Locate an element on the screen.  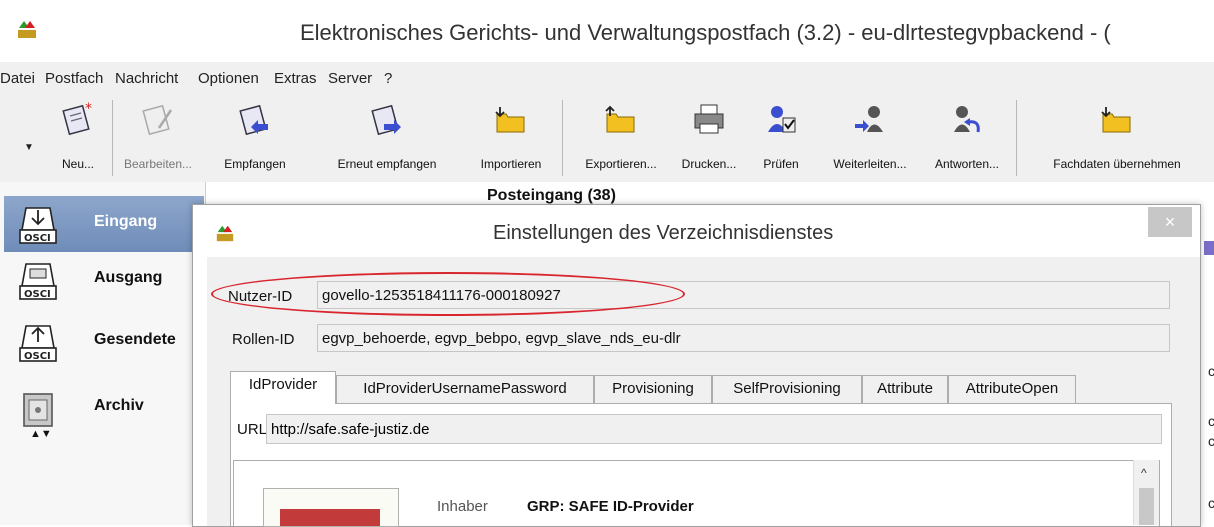
nav-item-label: Gesendete is located at coordinates (135, 339).